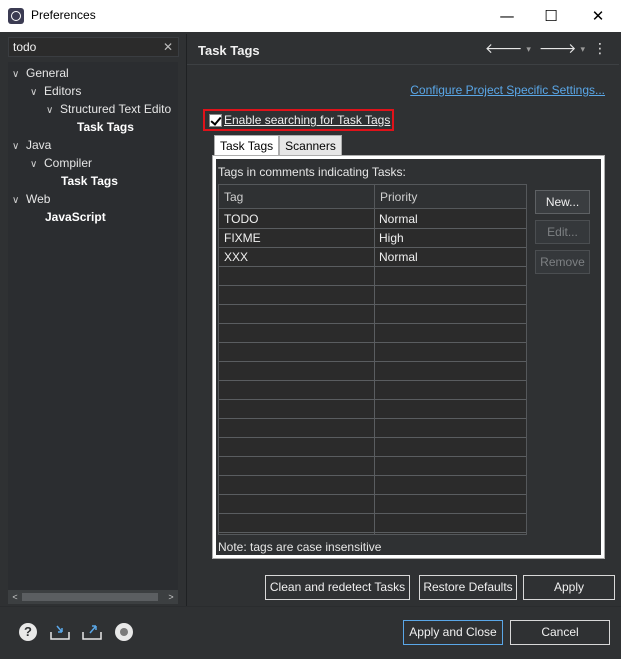 This screenshot has height=659, width=621. Describe the element at coordinates (296, 197) in the screenshot. I see `column-header-tag: Tag` at that location.